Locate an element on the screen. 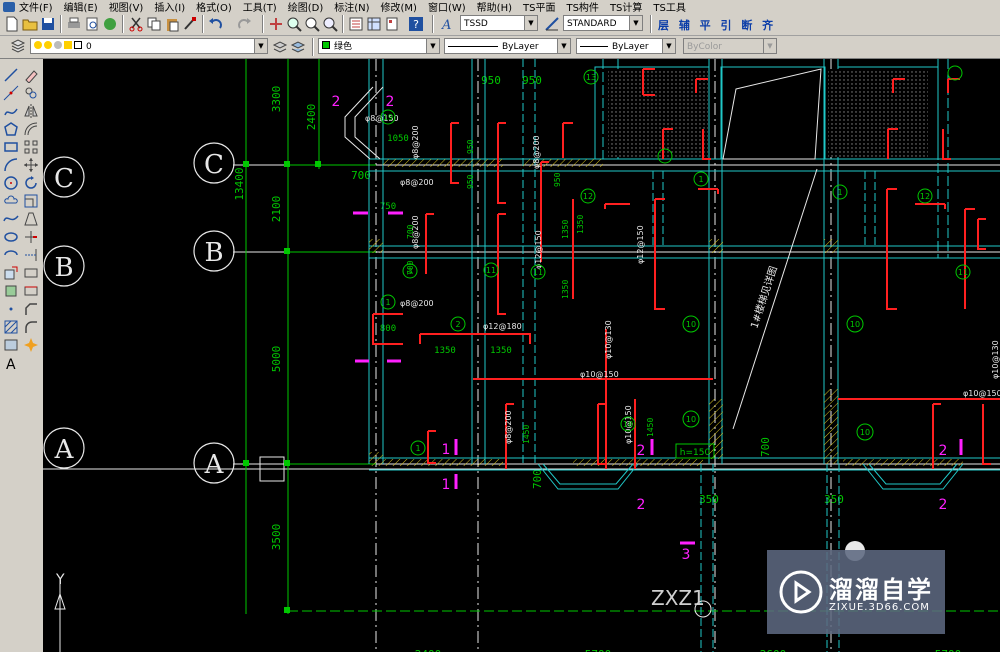  menu-view: 视图(V) is located at coordinates (126, 7).